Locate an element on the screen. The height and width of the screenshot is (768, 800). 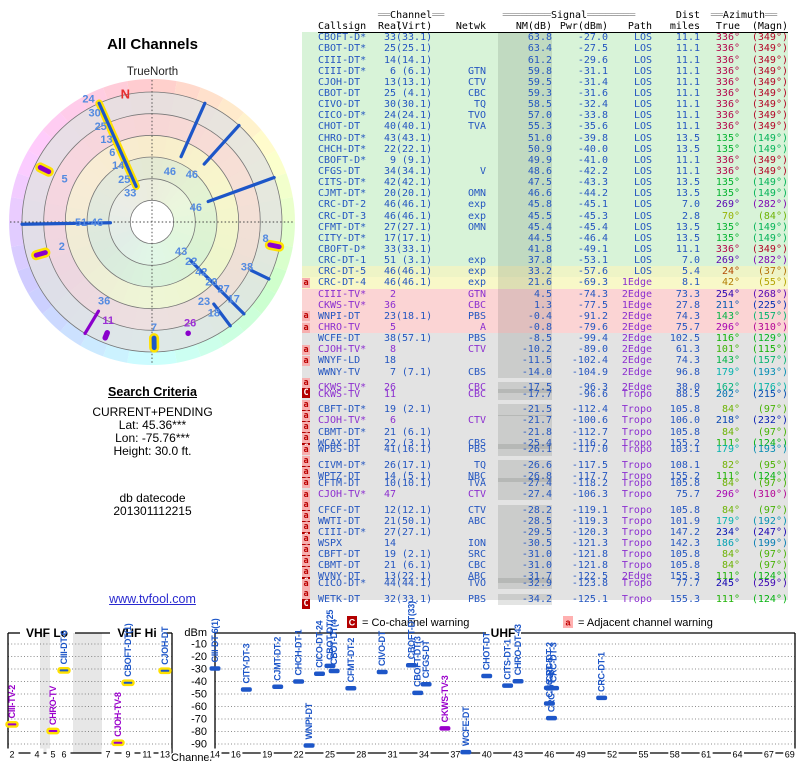
radar-channel-label: 38 is located at coordinates (247, 267).